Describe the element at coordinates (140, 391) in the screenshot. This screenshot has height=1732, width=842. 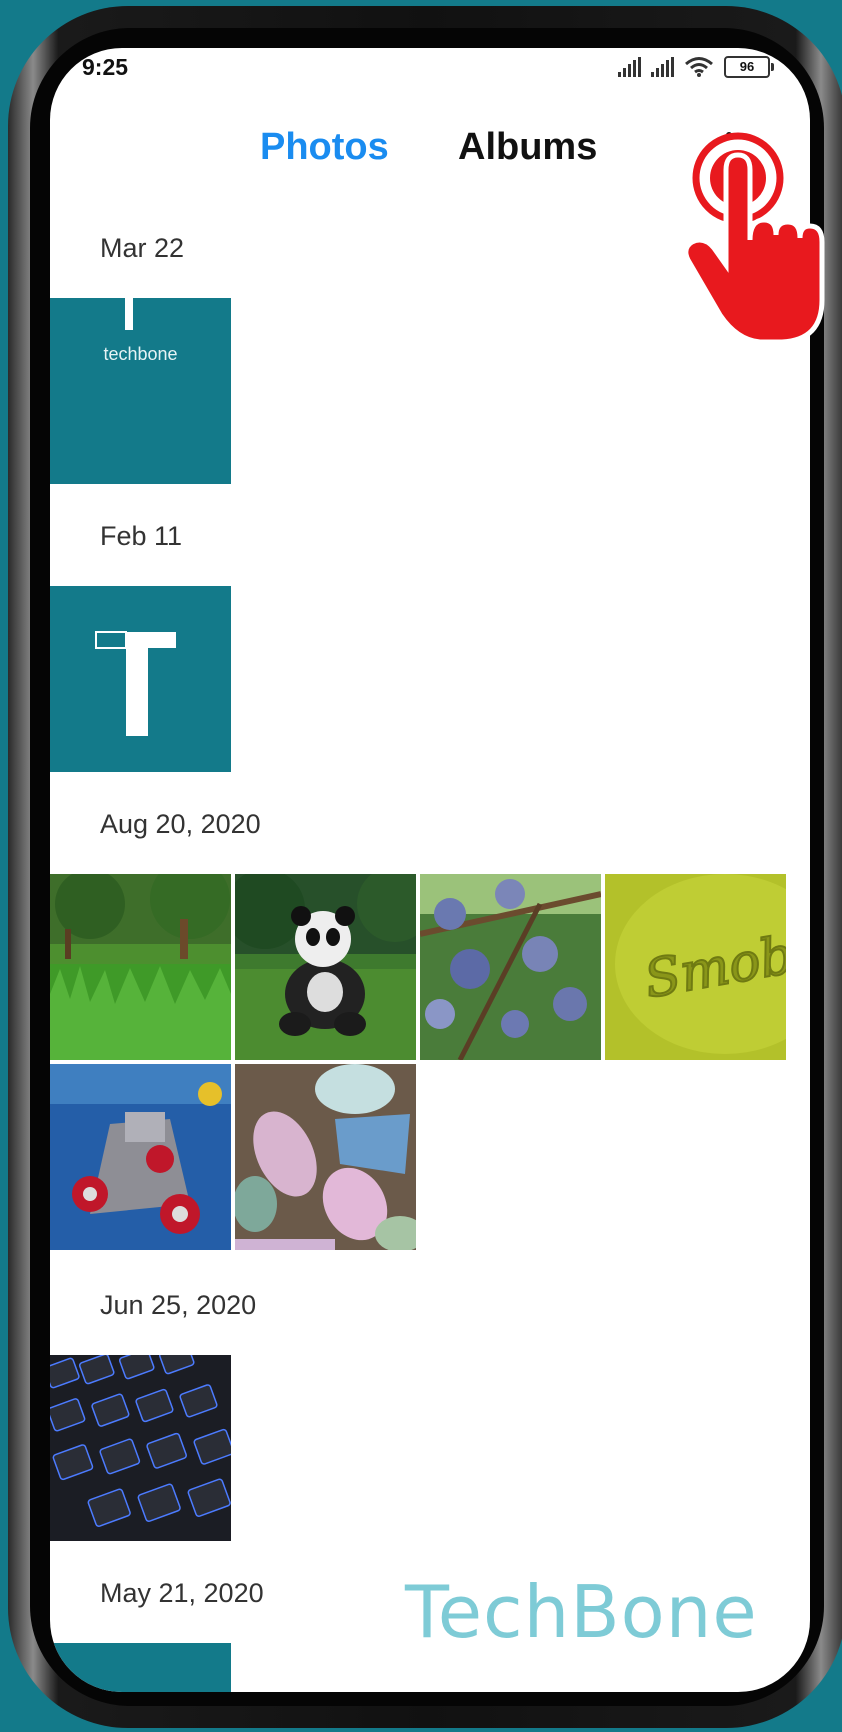
I see `photo-thumbnail: techbone` at that location.